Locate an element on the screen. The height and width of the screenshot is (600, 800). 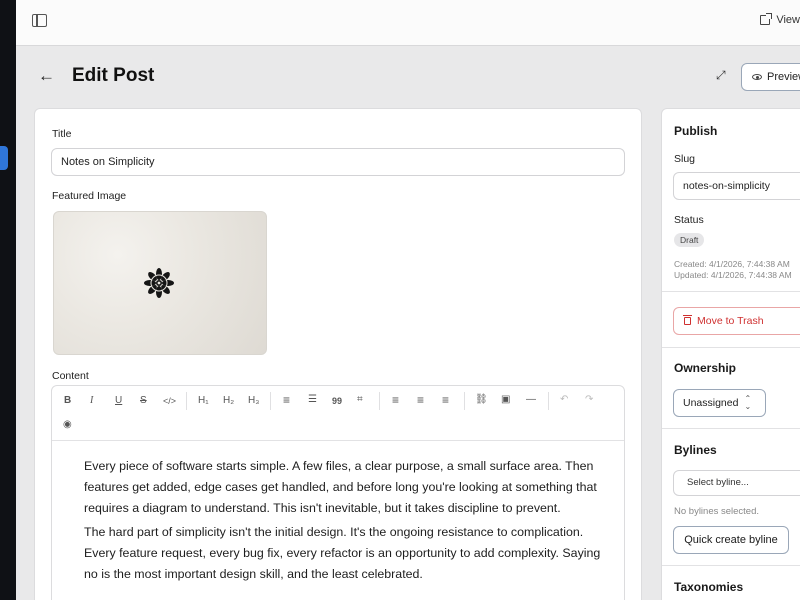
slug-input: notes-on-simplicity is located at coordinates (736, 186).